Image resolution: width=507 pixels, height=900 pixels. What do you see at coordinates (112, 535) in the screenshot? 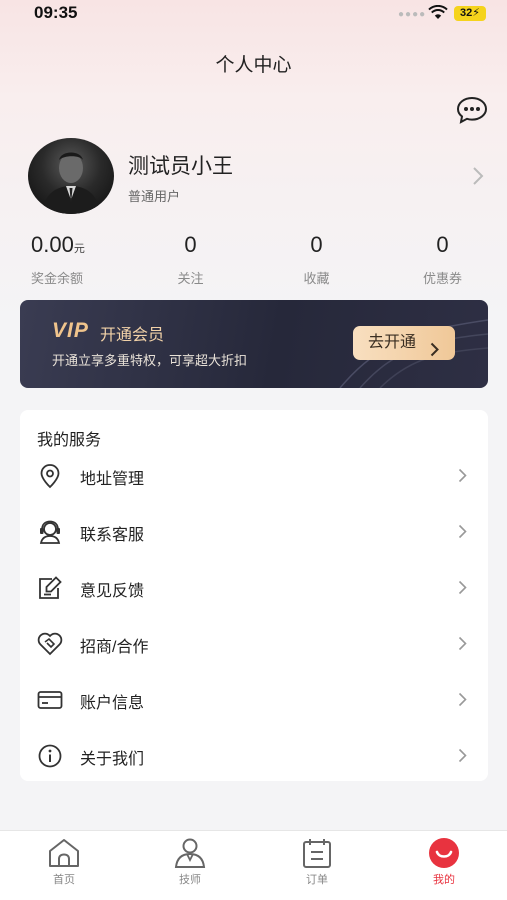
I see `service-item-label: 联系客服` at bounding box center [112, 535].